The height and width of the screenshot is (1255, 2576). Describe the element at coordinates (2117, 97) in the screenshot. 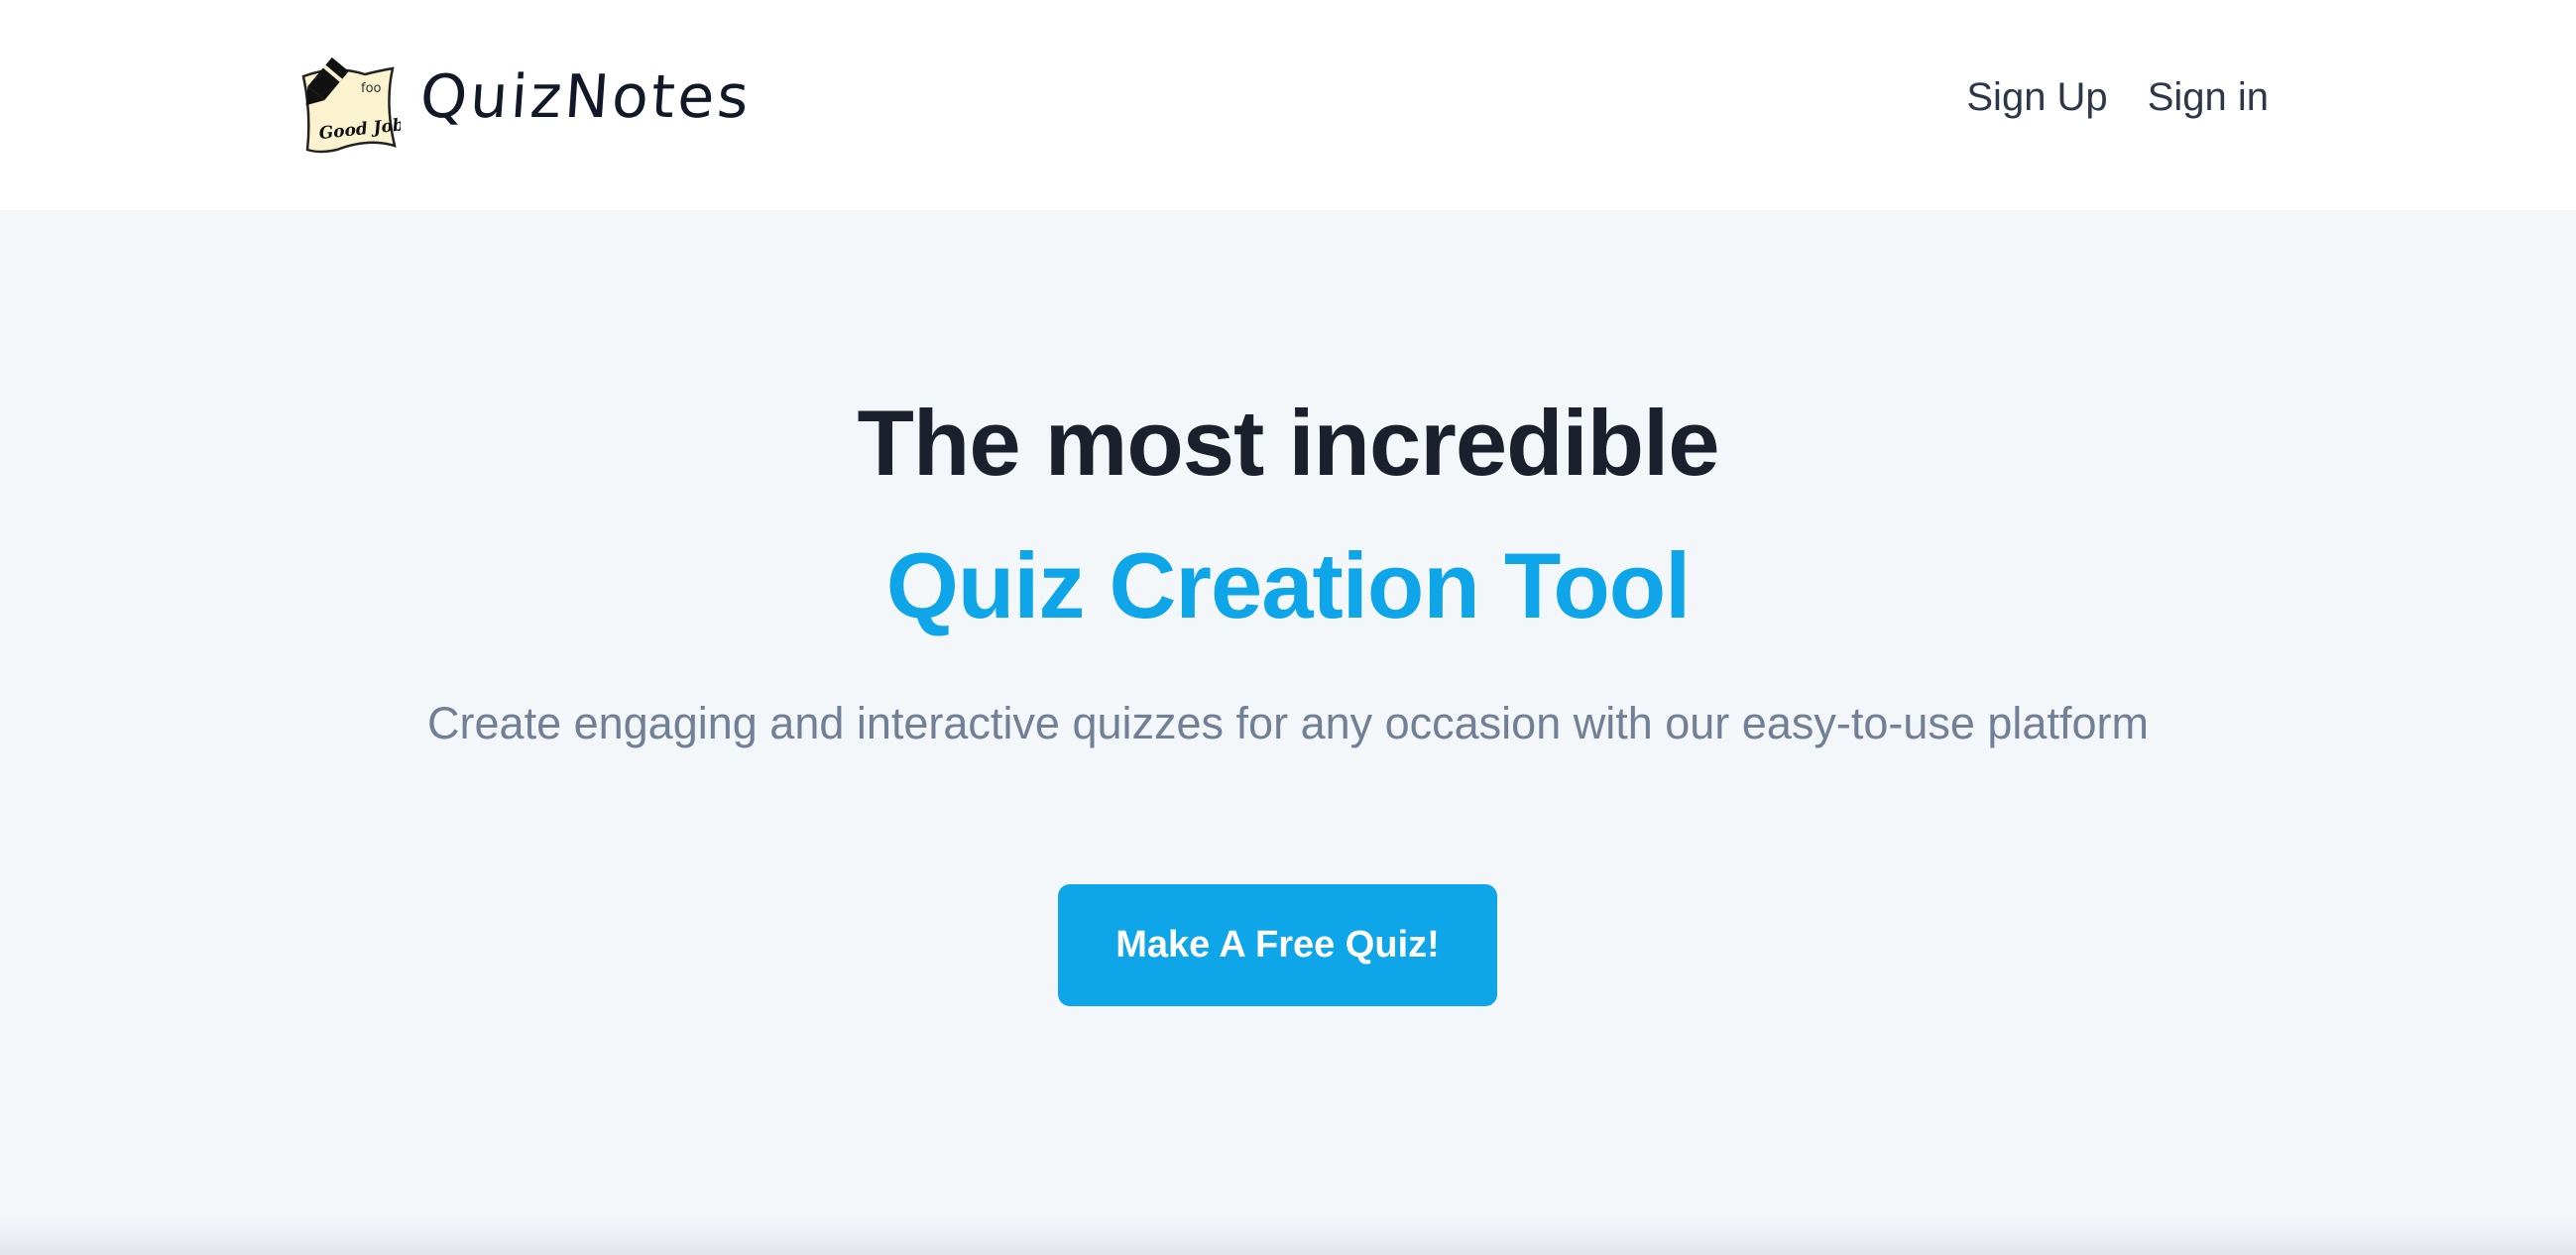

I see `auth-nav: Sign Up Sign in` at that location.